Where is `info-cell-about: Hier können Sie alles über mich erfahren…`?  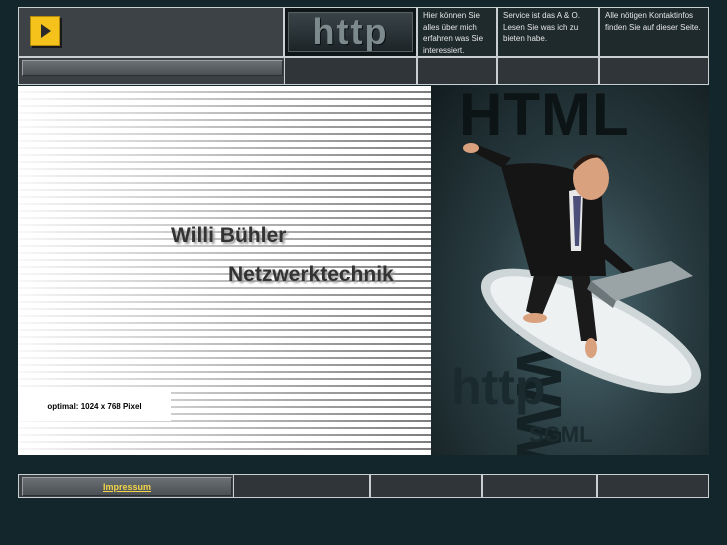 info-cell-about: Hier können Sie alles über mich erfahren… is located at coordinates (457, 32).